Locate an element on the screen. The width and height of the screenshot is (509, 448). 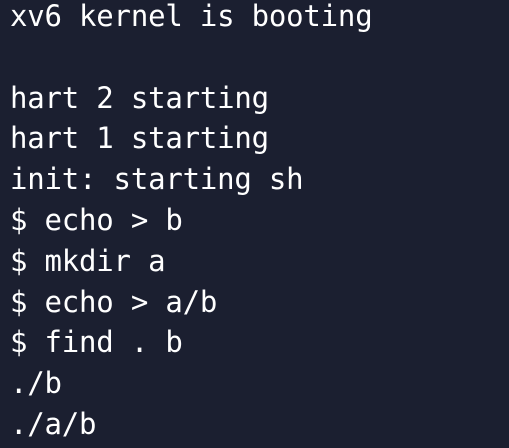
terminal-line-command-find: $ find . b is located at coordinates (96, 342).